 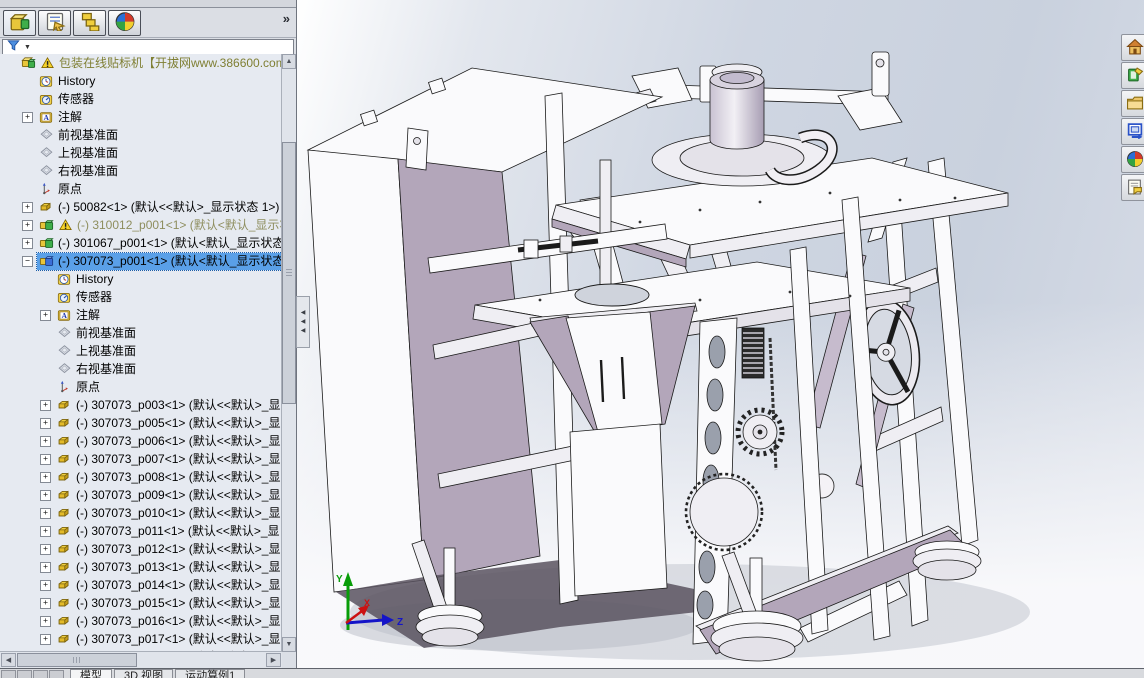 I want to click on taskpane-tab-custom-properties, so click(x=1132, y=187).